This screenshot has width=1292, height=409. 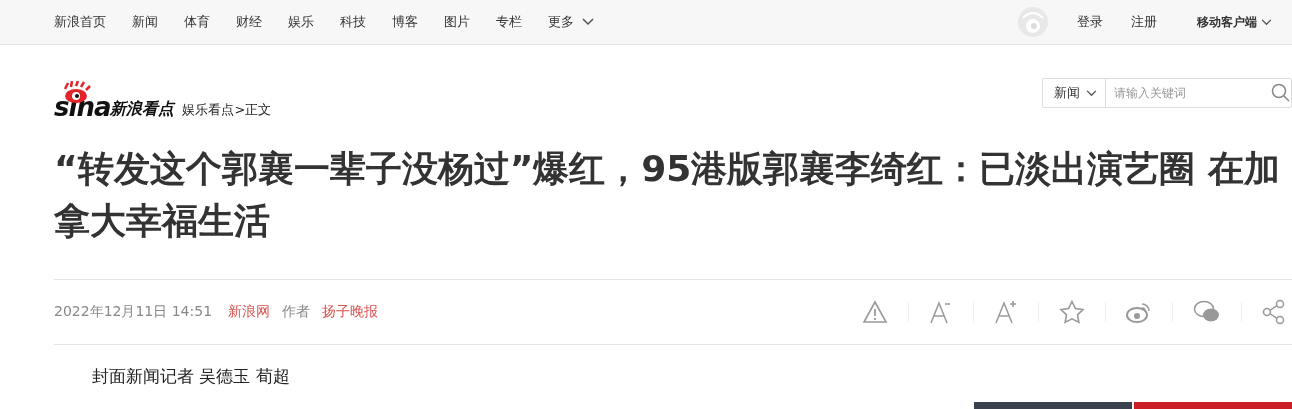 What do you see at coordinates (1090, 22) in the screenshot?
I see `login-link: 登录` at bounding box center [1090, 22].